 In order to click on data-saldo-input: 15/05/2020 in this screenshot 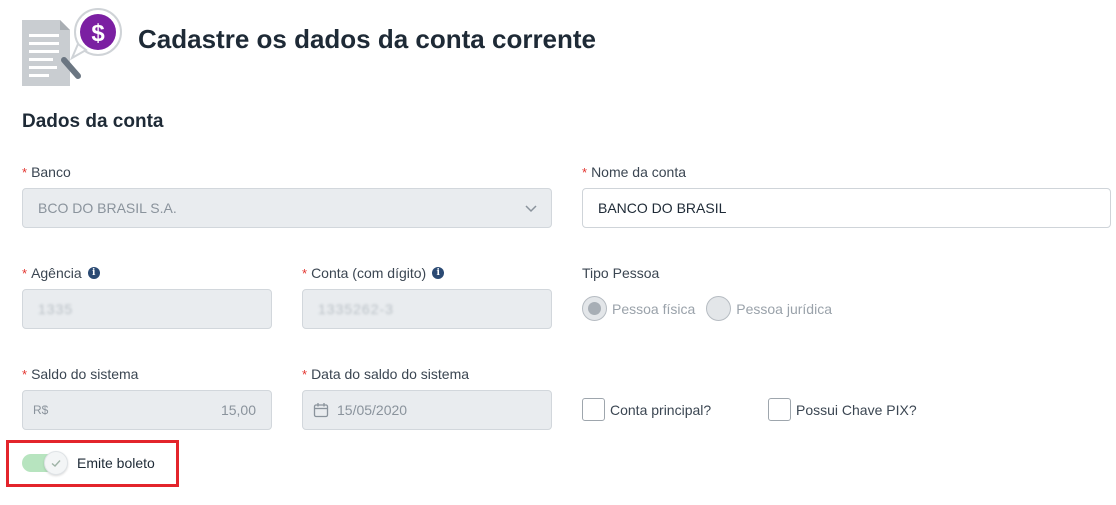, I will do `click(427, 410)`.